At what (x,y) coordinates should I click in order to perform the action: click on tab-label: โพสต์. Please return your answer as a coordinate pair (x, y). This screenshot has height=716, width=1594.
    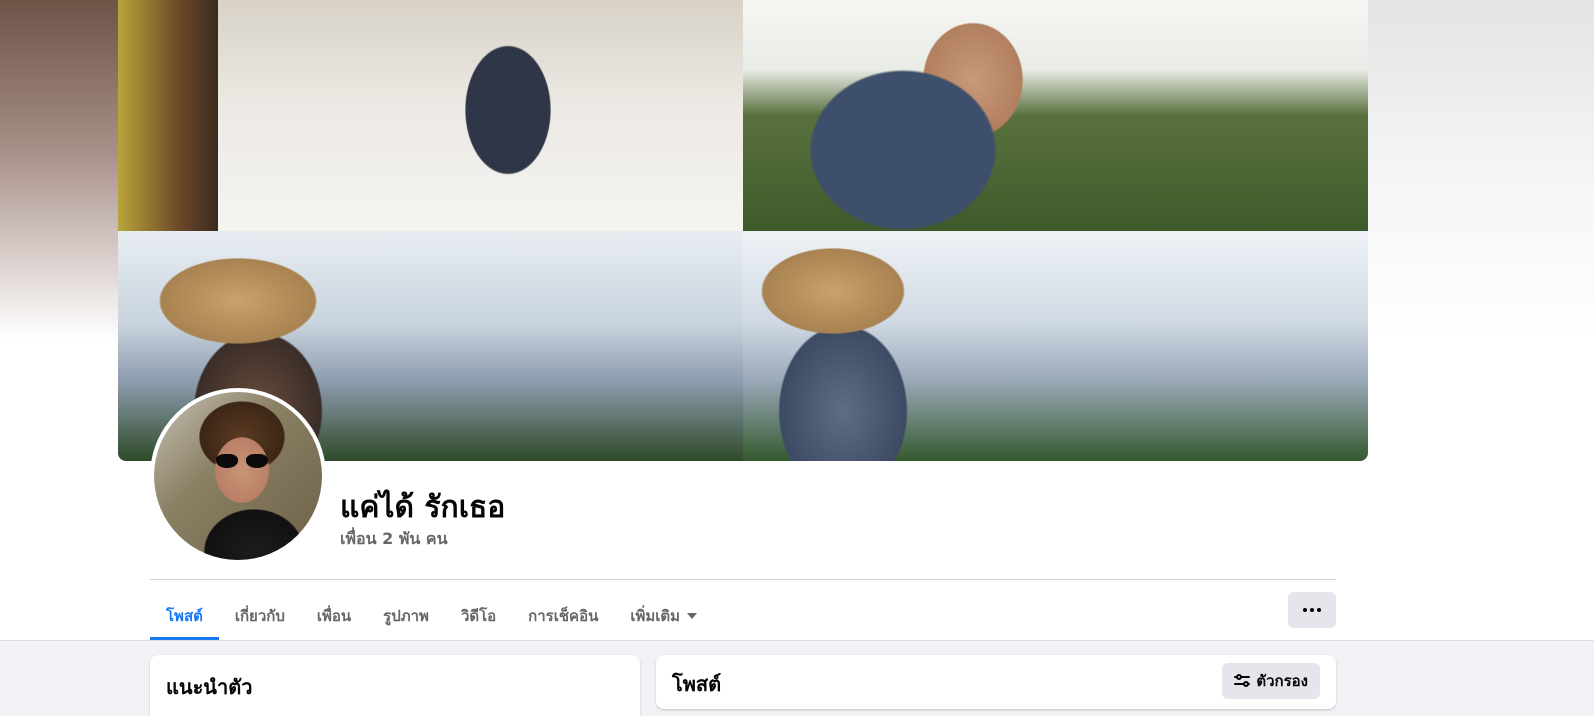
    Looking at the image, I should click on (184, 616).